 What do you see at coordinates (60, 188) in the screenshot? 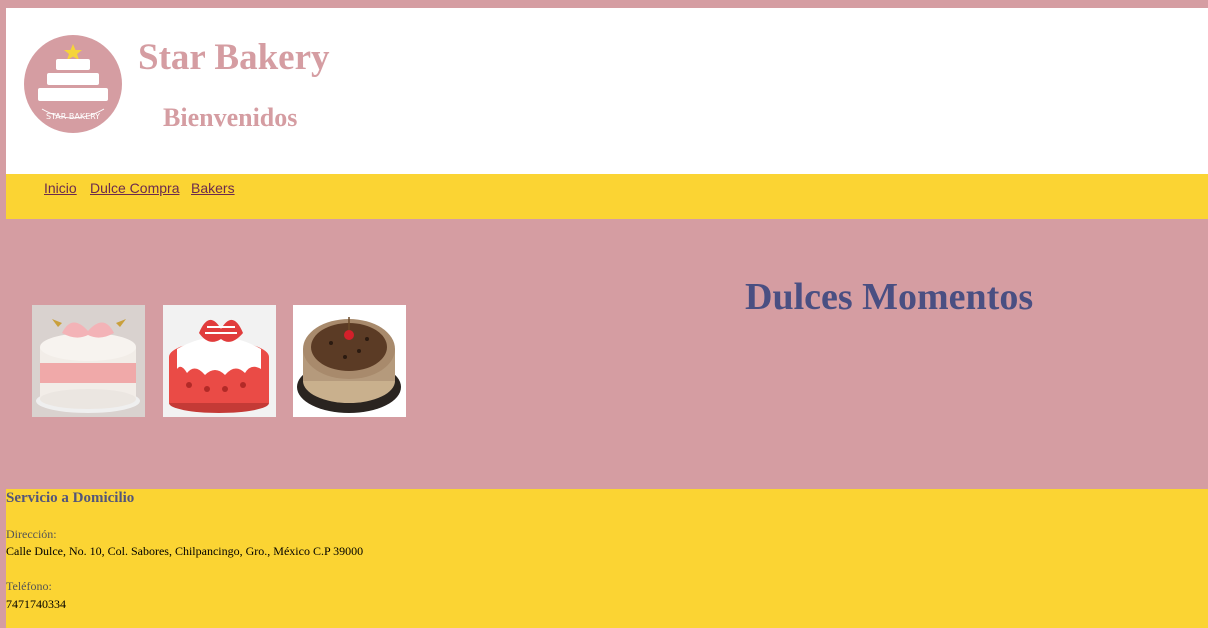
I see `nav-link-inicio: Inicio` at bounding box center [60, 188].